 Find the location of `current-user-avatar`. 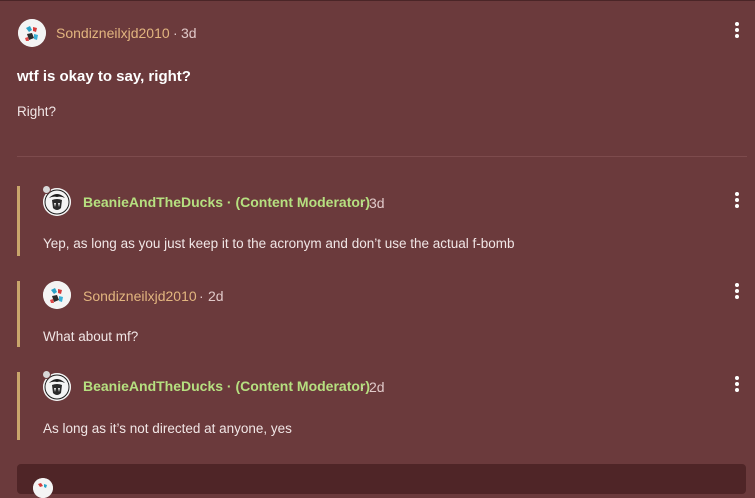

current-user-avatar is located at coordinates (43, 488).